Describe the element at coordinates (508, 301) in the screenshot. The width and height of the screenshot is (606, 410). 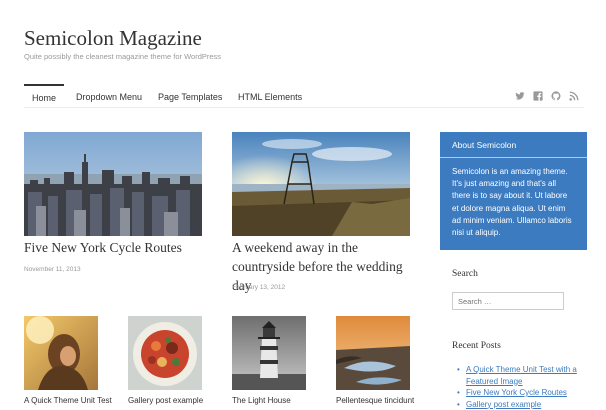
I see `search-input` at that location.